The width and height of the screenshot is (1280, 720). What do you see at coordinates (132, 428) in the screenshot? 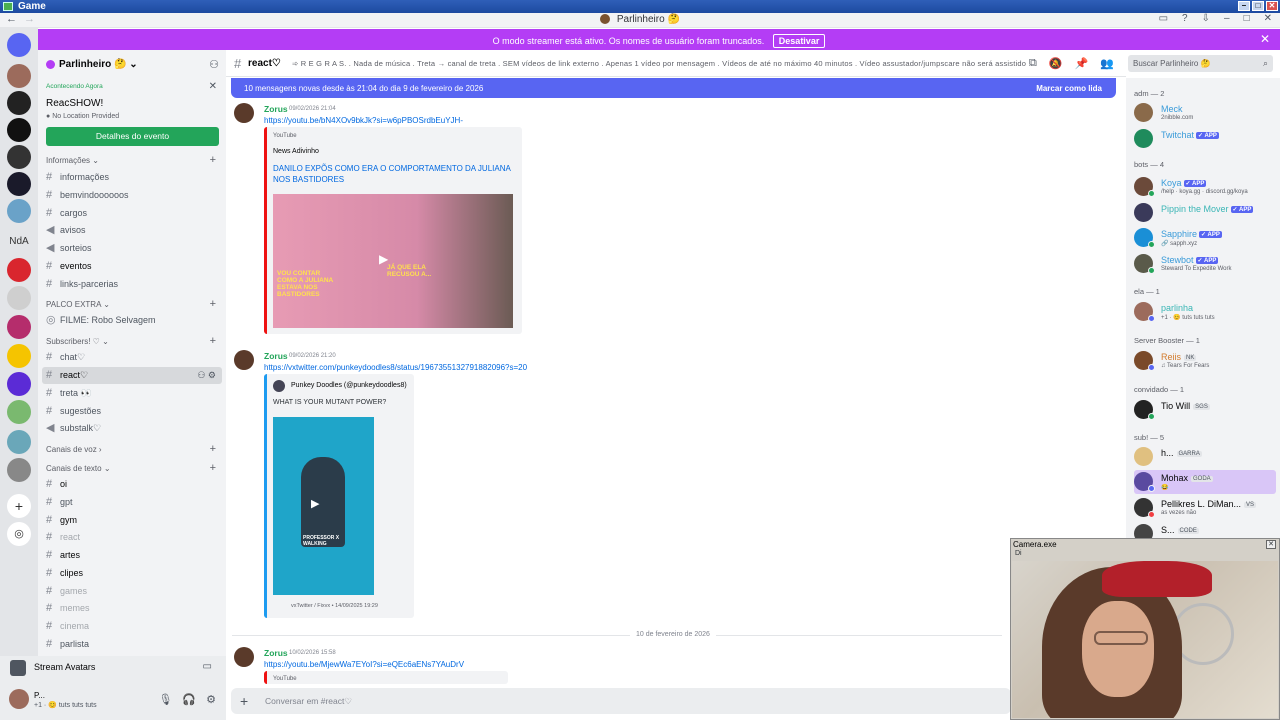
I see `channel-item: ◀ substalk♡` at bounding box center [132, 428].